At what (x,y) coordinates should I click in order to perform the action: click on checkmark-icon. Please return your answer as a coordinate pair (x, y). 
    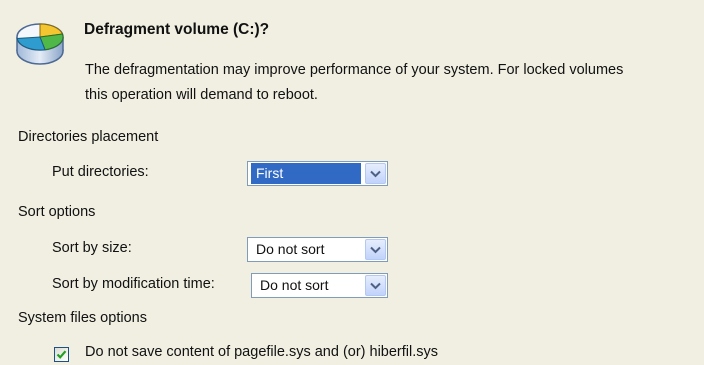
    Looking at the image, I should click on (61, 354).